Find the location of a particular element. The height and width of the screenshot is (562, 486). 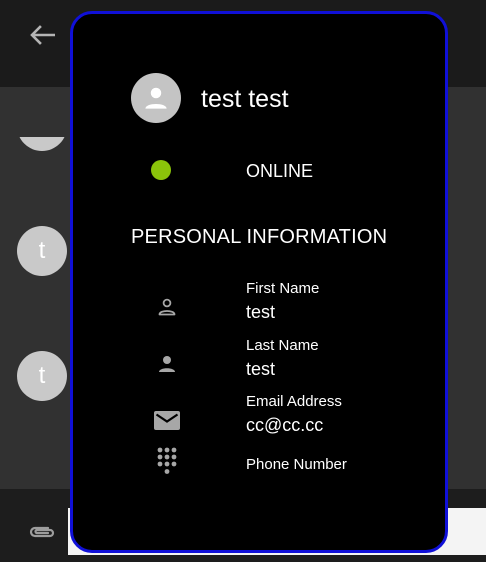

arrow-back-icon is located at coordinates (42, 35).